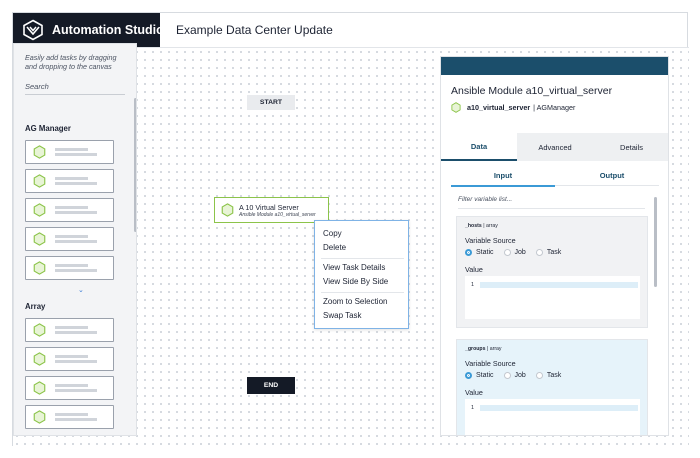 This screenshot has height=458, width=700. I want to click on brand-name: Automation Studio, so click(108, 30).